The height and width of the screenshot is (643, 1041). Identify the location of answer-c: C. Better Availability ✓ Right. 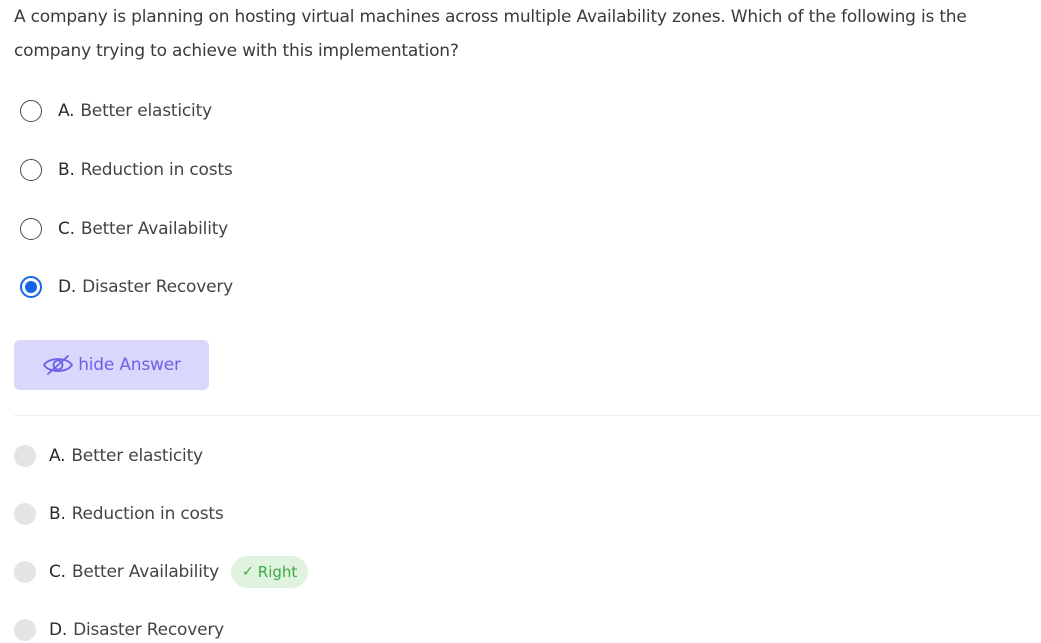
(161, 572).